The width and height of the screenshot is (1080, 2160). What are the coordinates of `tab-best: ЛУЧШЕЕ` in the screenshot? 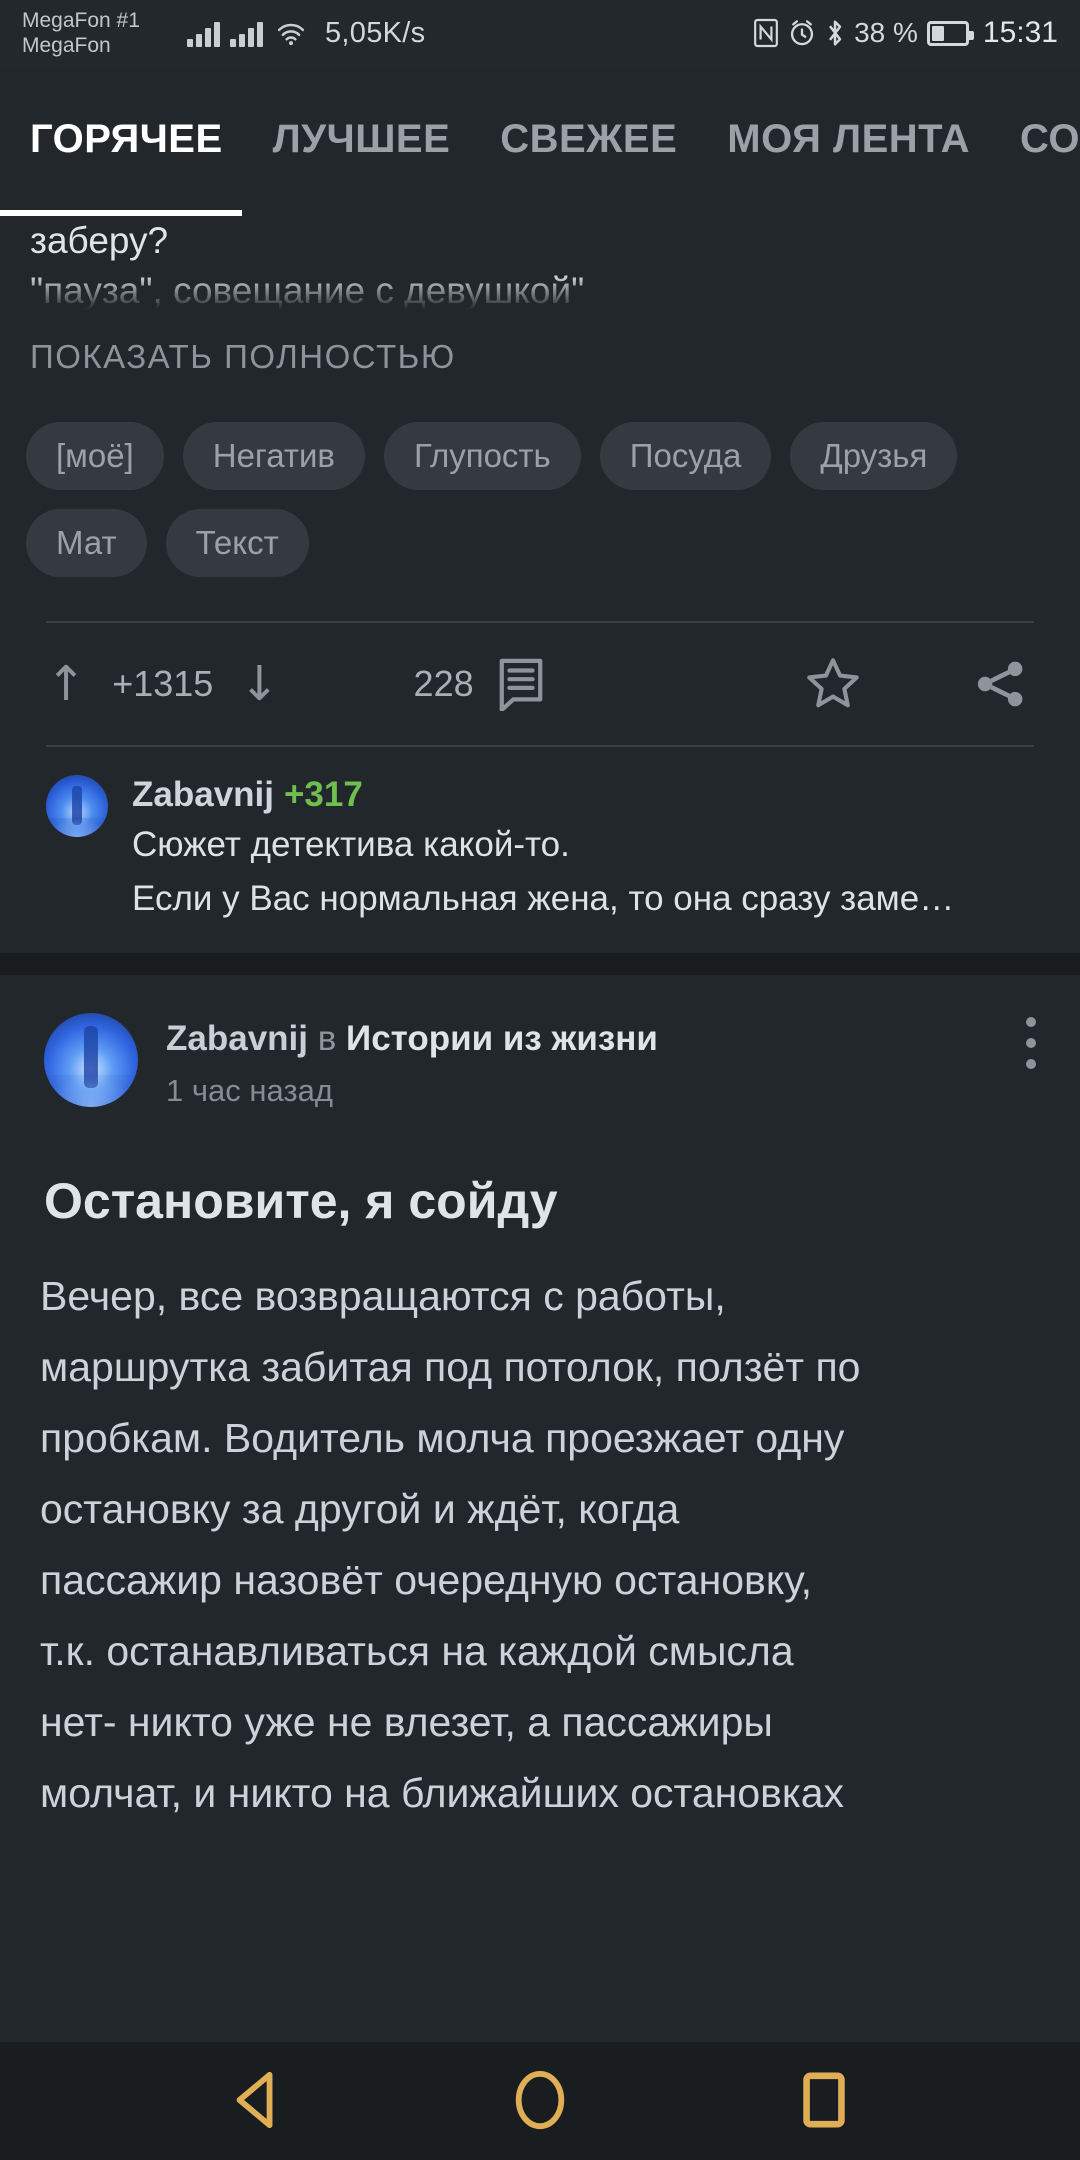 It's located at (362, 139).